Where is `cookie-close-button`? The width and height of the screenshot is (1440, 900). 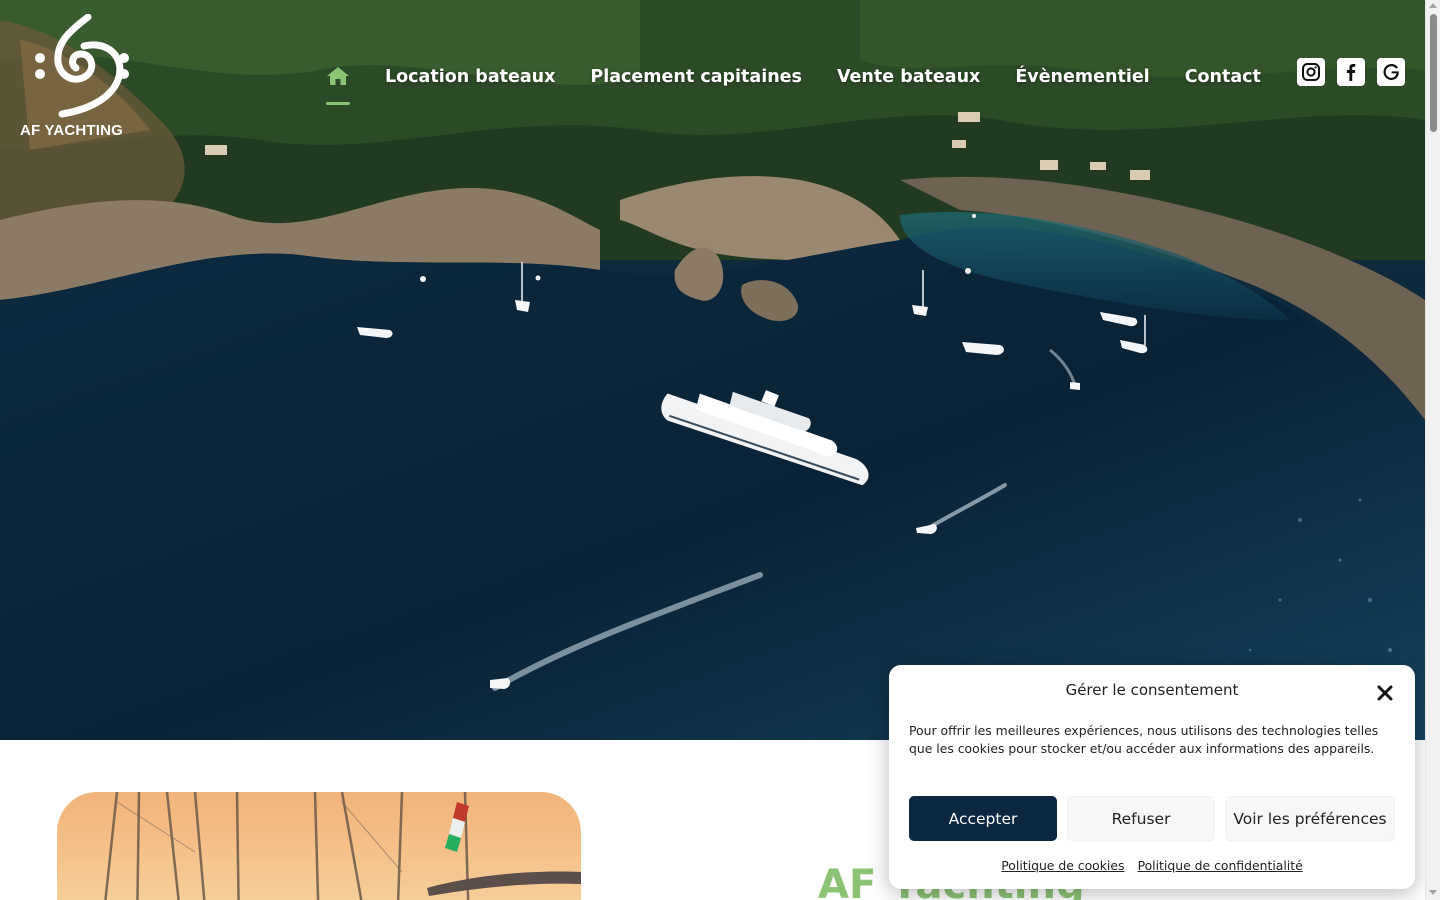 cookie-close-button is located at coordinates (1385, 693).